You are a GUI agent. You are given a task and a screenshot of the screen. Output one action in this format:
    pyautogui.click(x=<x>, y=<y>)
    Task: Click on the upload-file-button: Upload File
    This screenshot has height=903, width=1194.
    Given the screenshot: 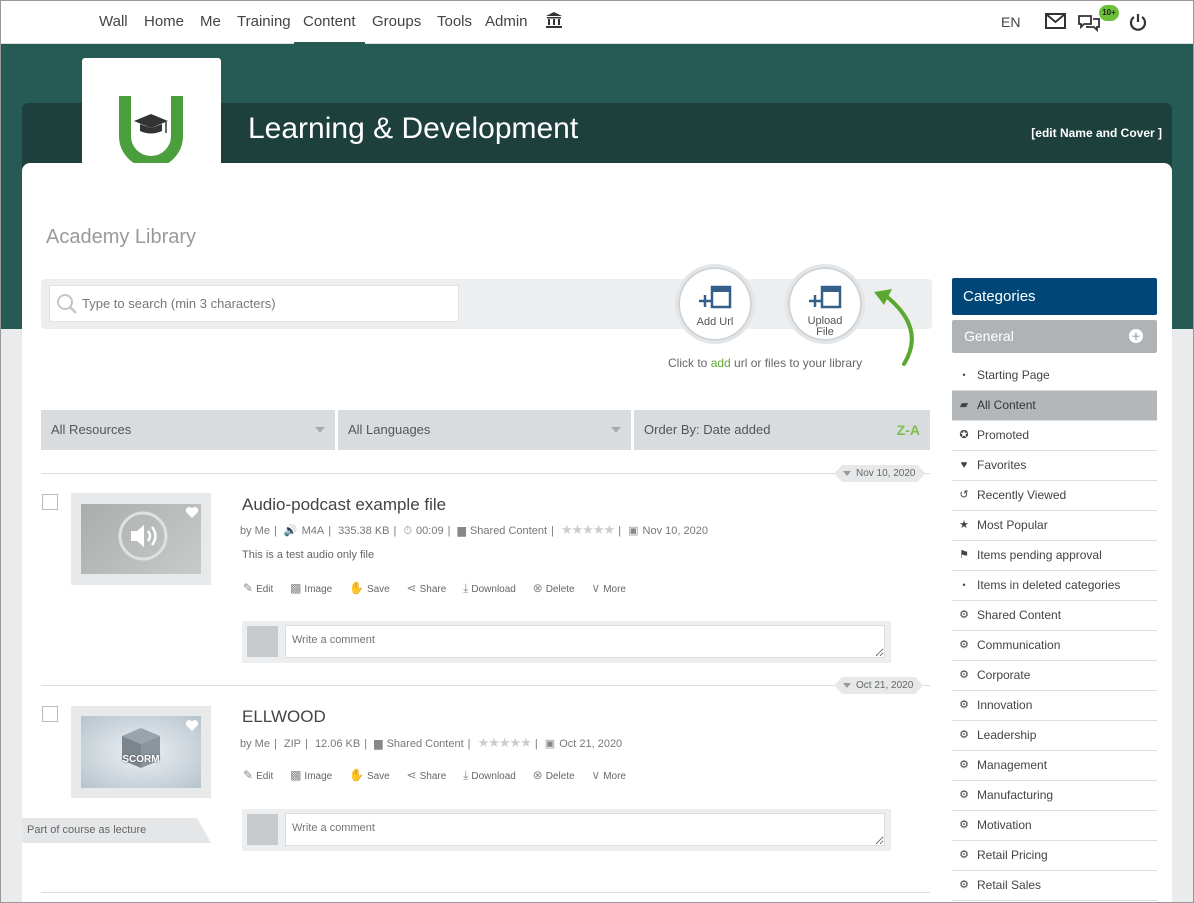 What is the action you would take?
    pyautogui.click(x=825, y=304)
    